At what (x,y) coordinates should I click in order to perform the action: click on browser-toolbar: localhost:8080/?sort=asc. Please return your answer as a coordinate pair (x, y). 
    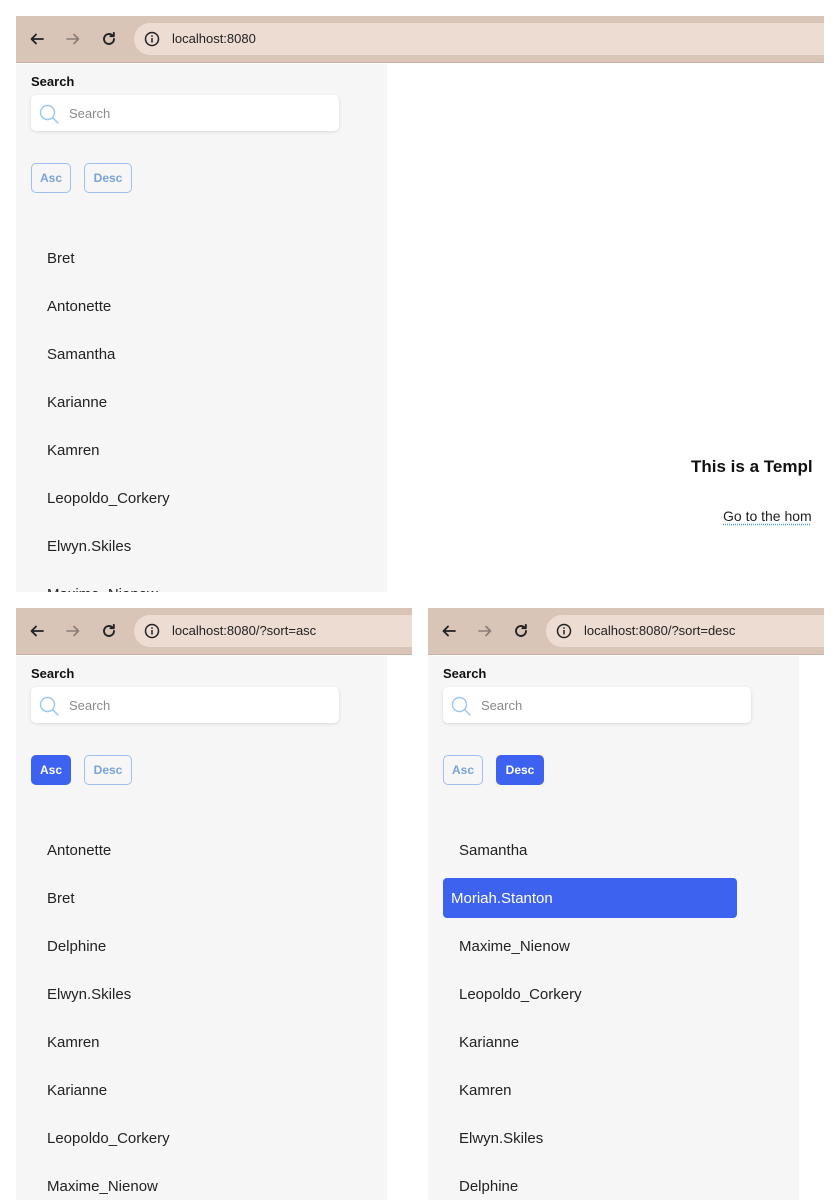
    Looking at the image, I should click on (214, 631).